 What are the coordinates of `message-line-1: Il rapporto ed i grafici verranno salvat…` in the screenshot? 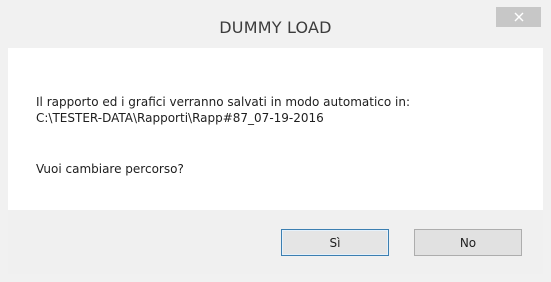 It's located at (223, 102).